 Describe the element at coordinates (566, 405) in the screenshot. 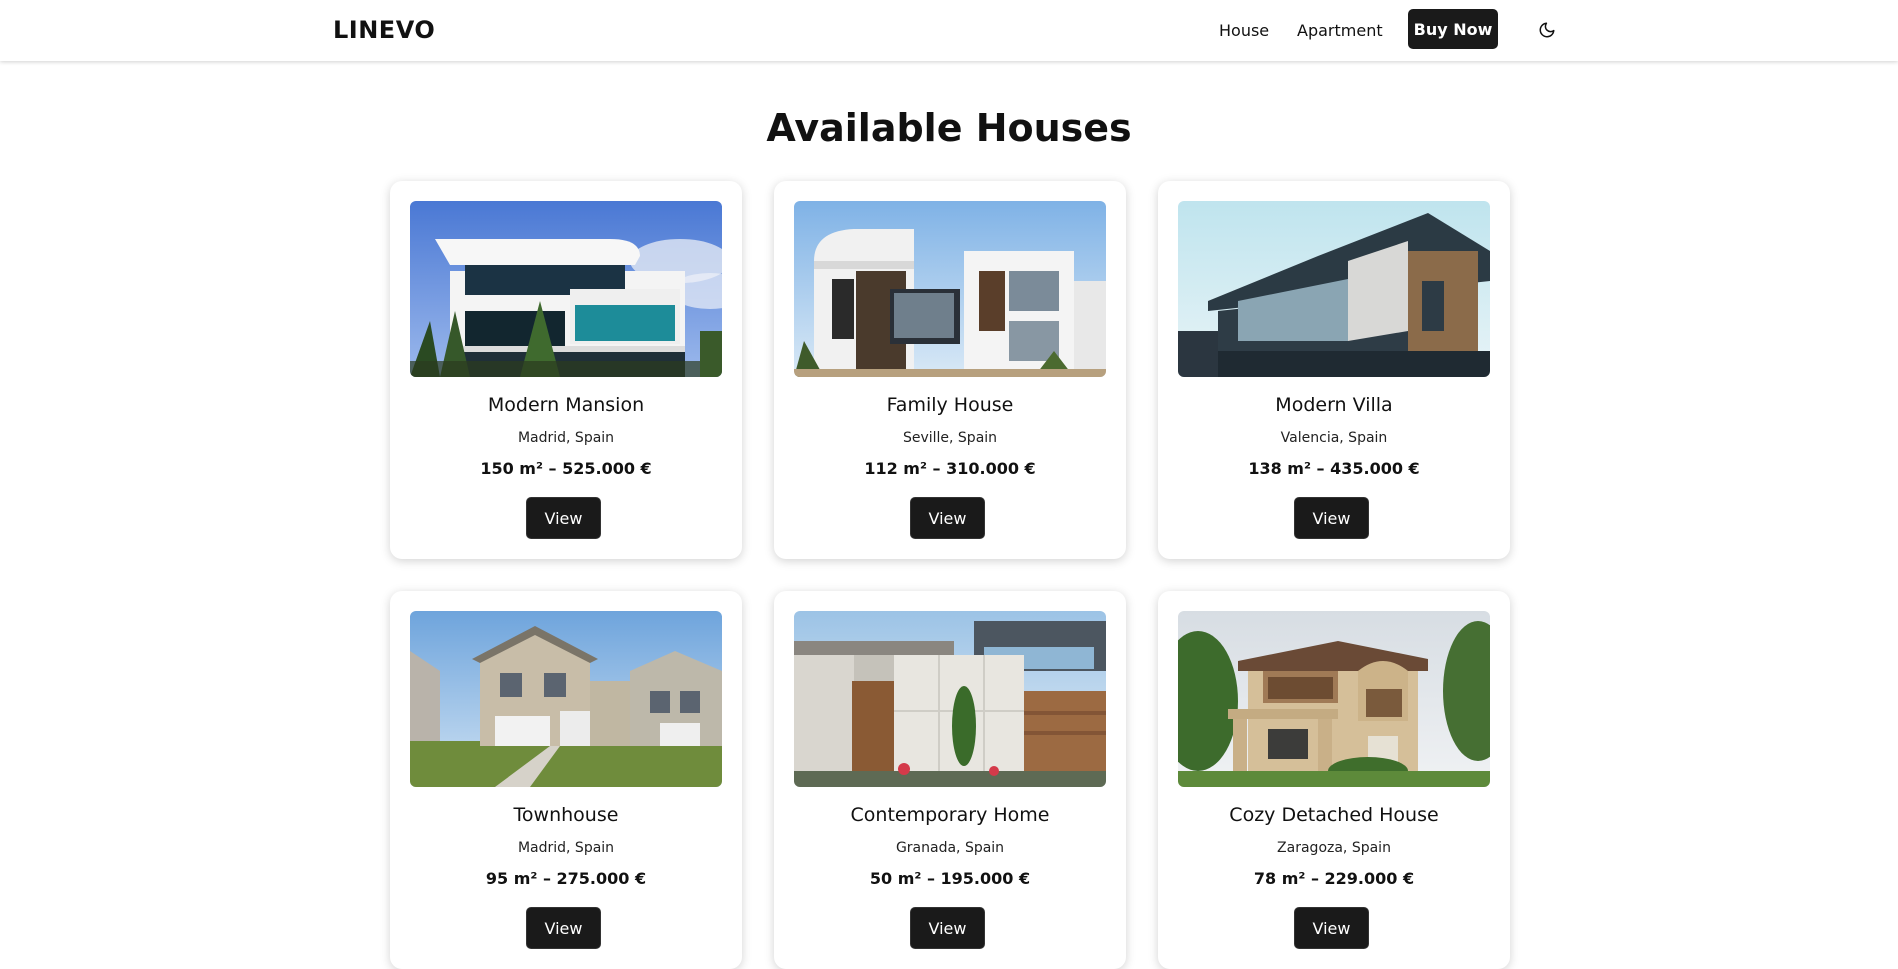

I see `house-title: Modern Mansion` at that location.